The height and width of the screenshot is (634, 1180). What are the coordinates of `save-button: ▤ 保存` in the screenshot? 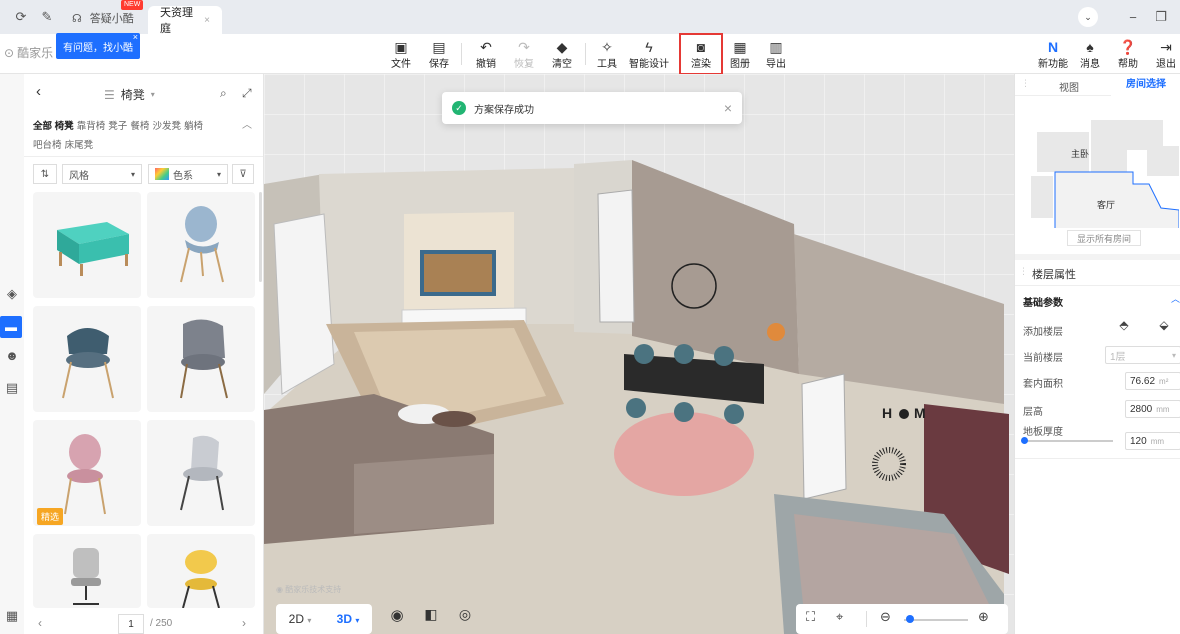 It's located at (439, 54).